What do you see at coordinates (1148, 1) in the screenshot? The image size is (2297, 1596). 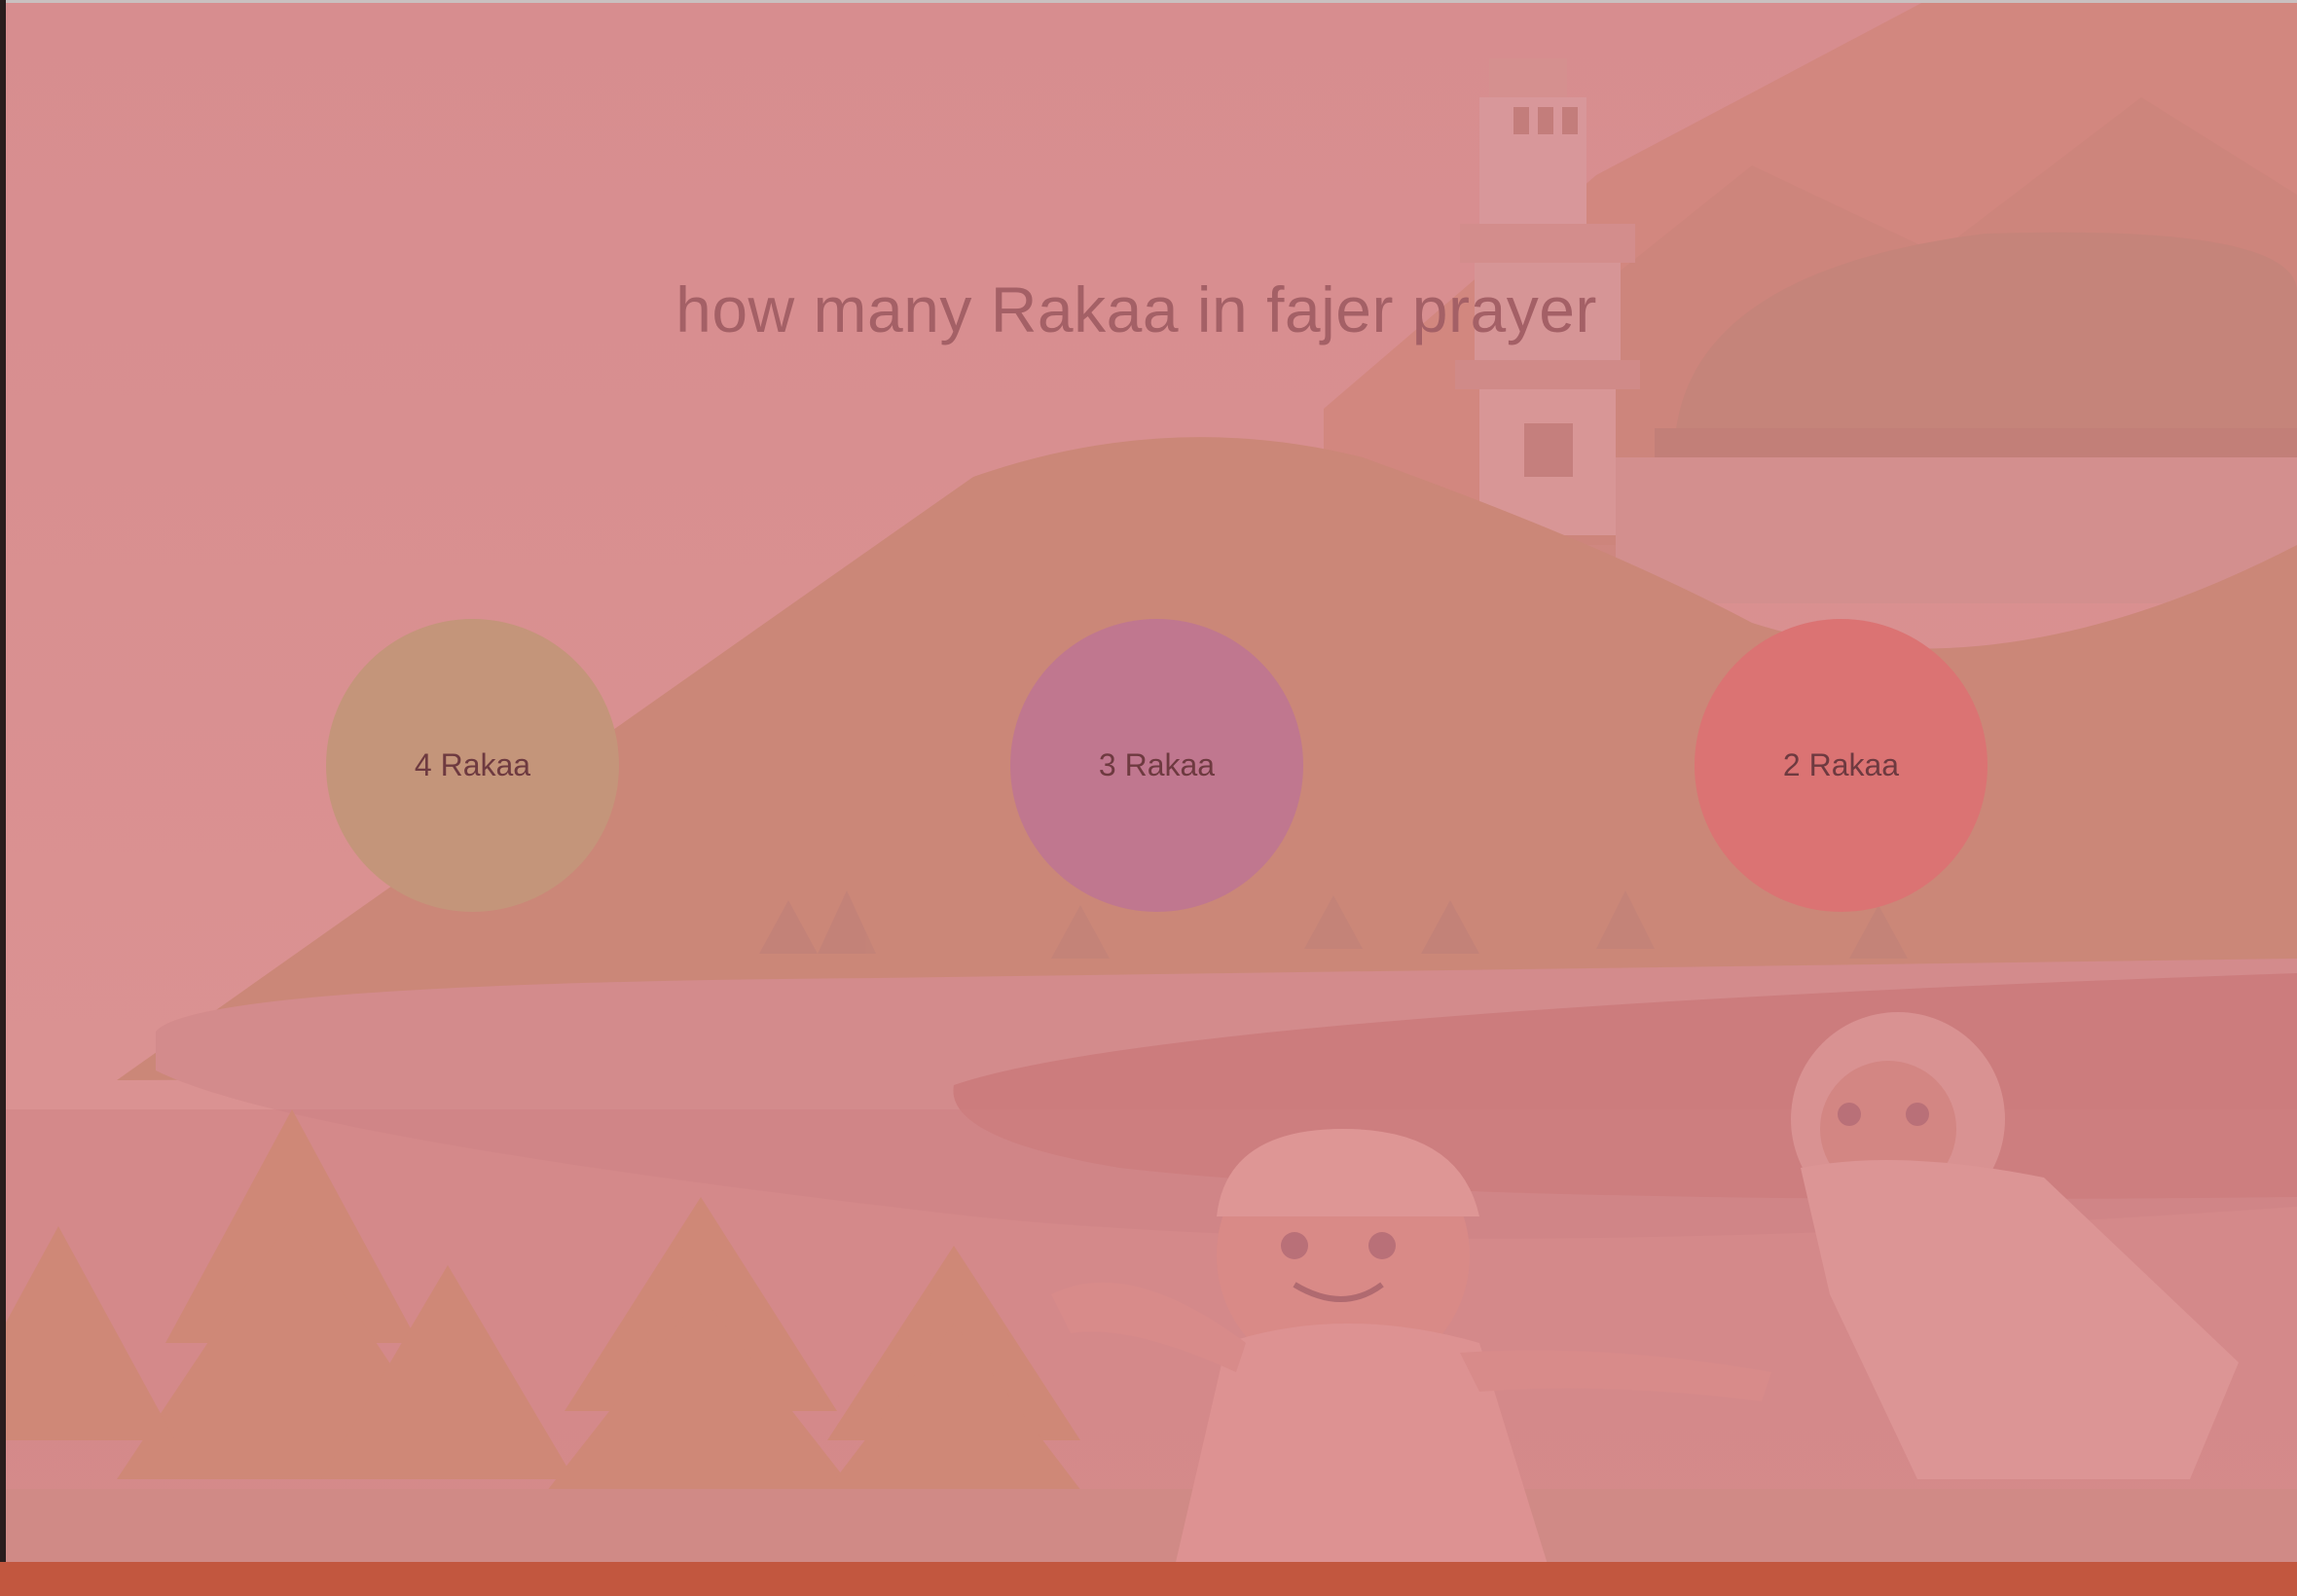 I see `window-top-edge` at bounding box center [1148, 1].